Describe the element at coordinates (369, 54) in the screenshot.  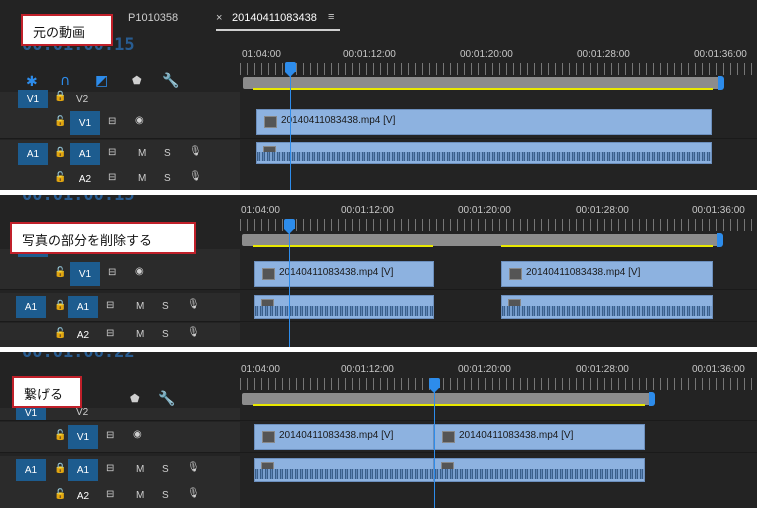
I see `ruler-label: 00:01:12:00` at that location.